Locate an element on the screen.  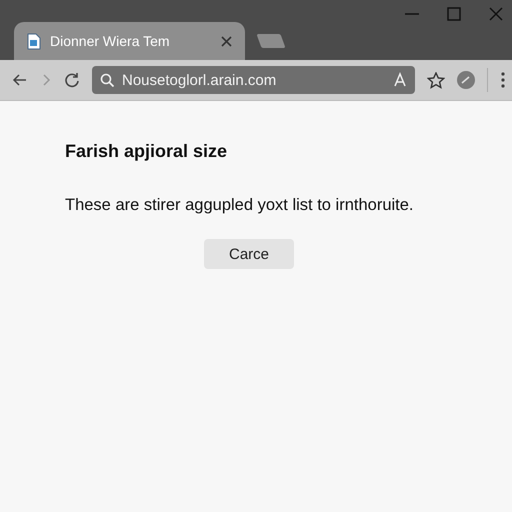
address-bar: Nousetoglorl.arain.com is located at coordinates (253, 80).